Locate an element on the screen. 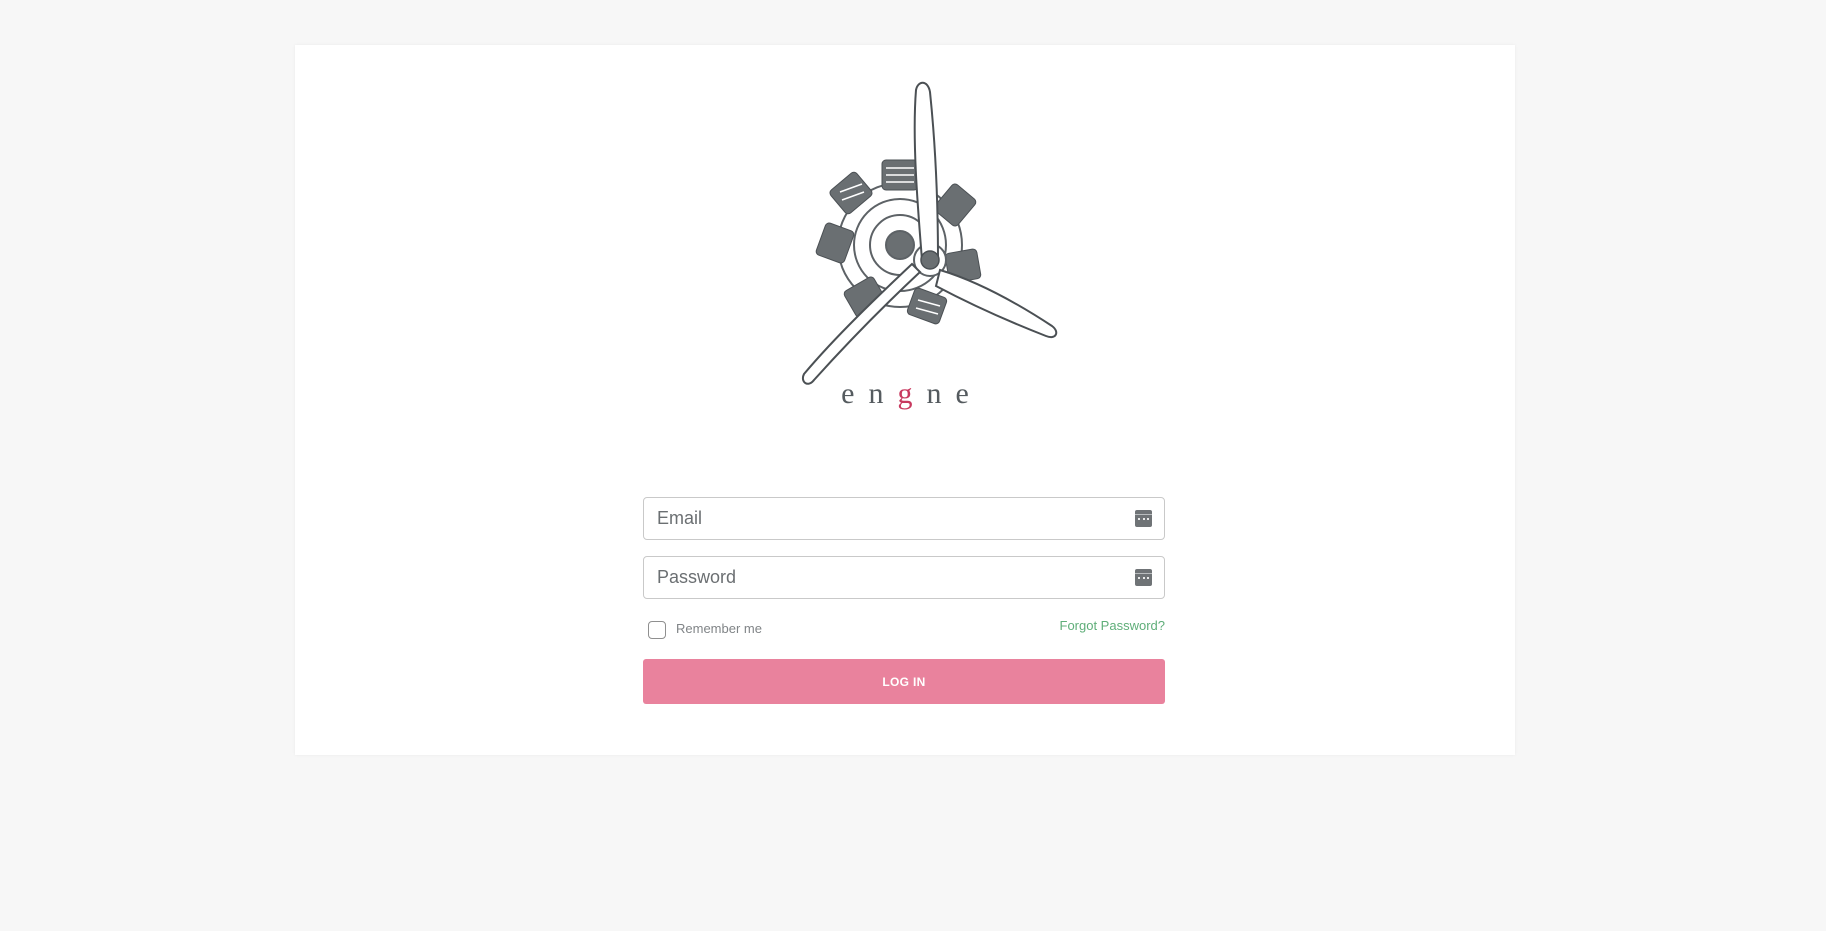 The height and width of the screenshot is (931, 1826). email-field-wrapper is located at coordinates (904, 518).